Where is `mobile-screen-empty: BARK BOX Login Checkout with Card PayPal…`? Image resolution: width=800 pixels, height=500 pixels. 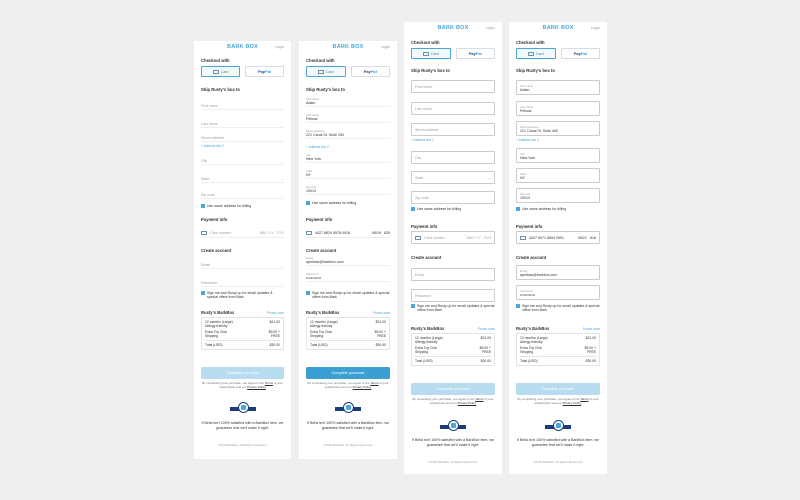
mobile-screen-empty: BARK BOX Login Checkout with Card PayPal… is located at coordinates (242, 250).